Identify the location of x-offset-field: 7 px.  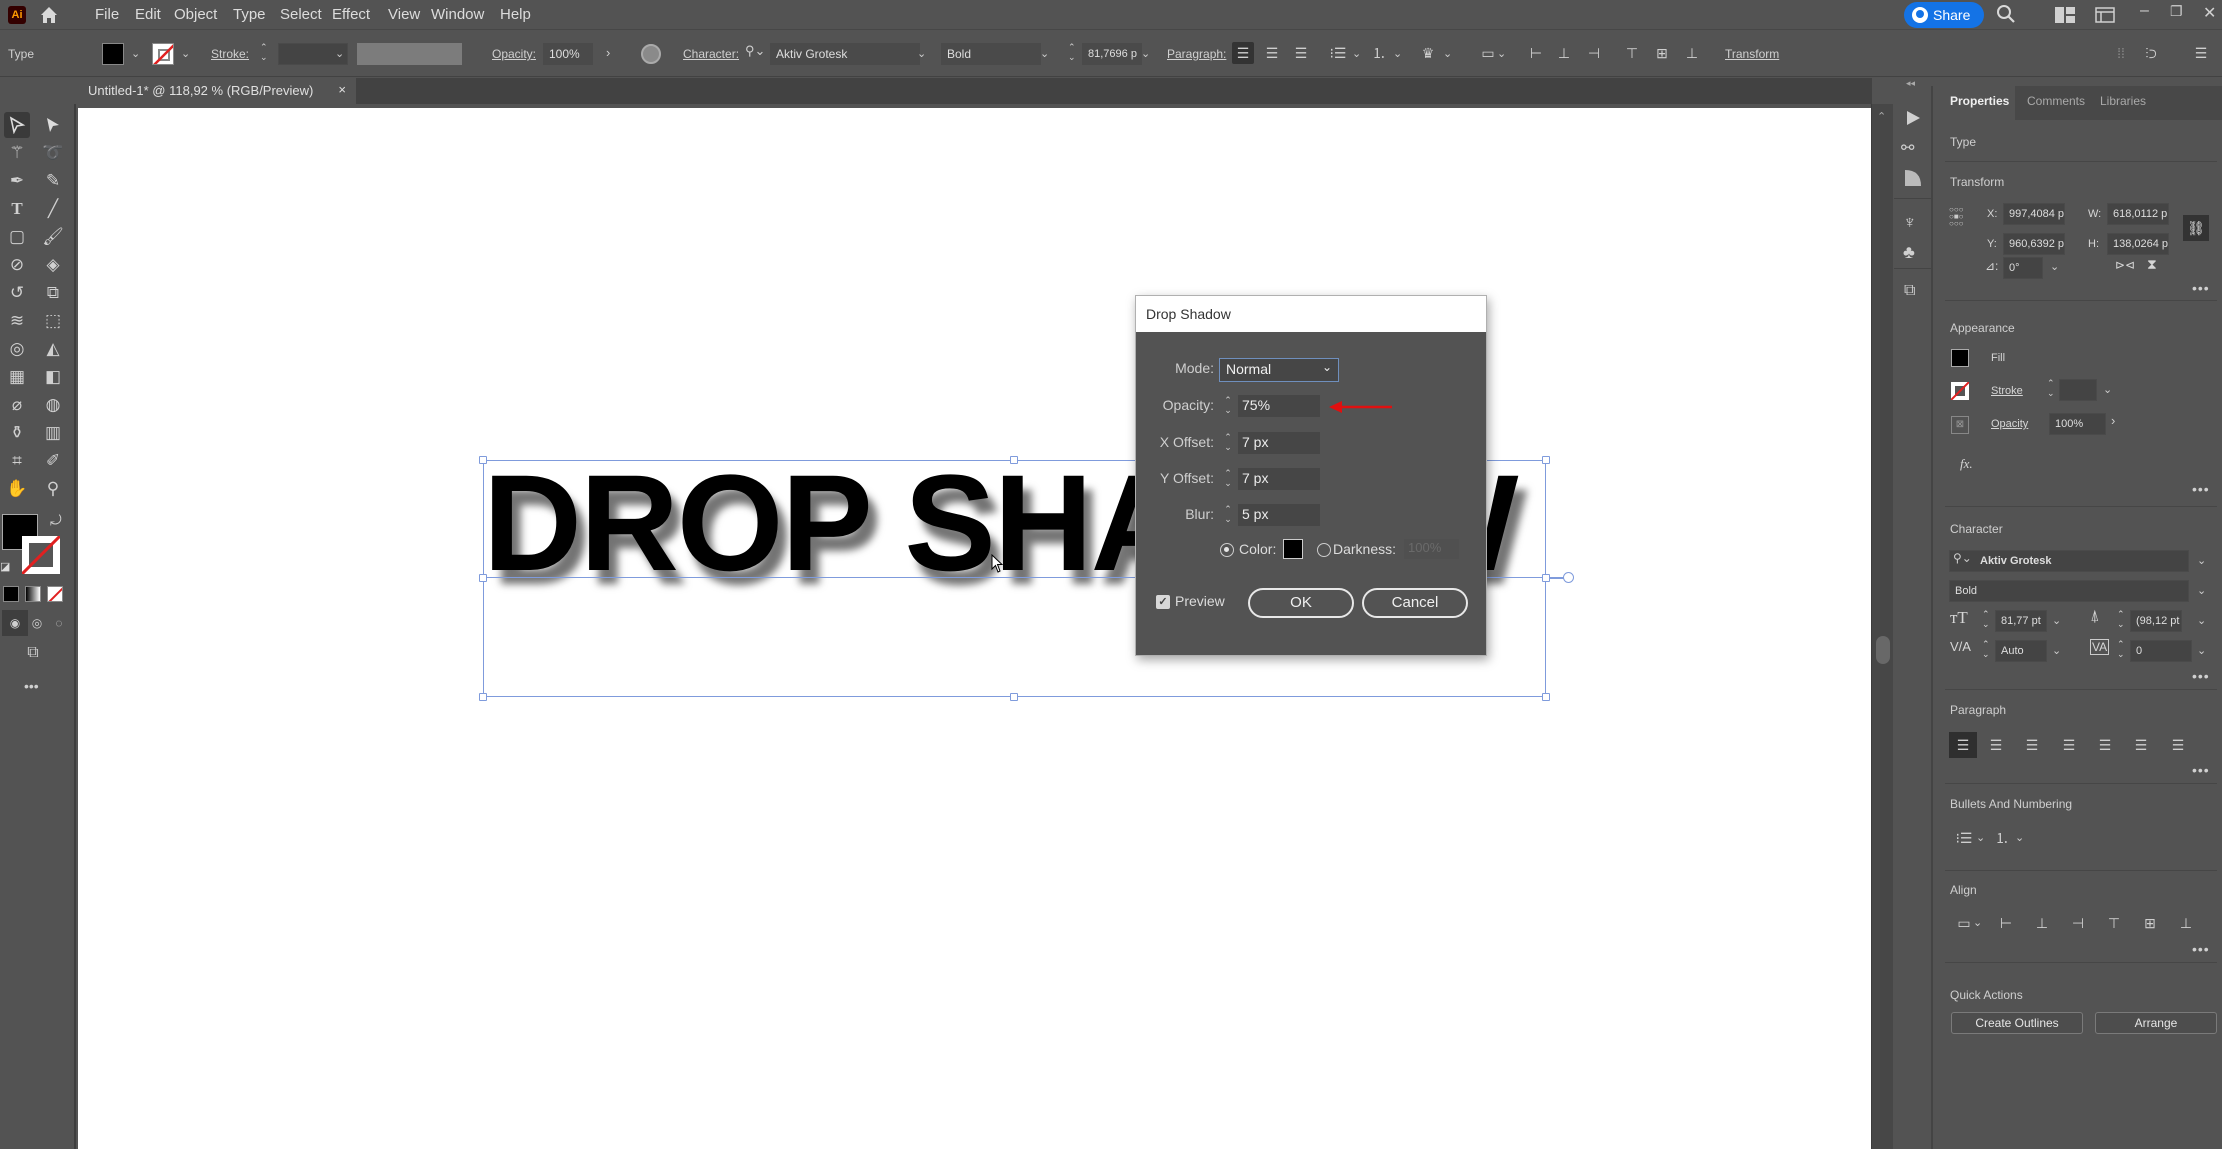
(1279, 443).